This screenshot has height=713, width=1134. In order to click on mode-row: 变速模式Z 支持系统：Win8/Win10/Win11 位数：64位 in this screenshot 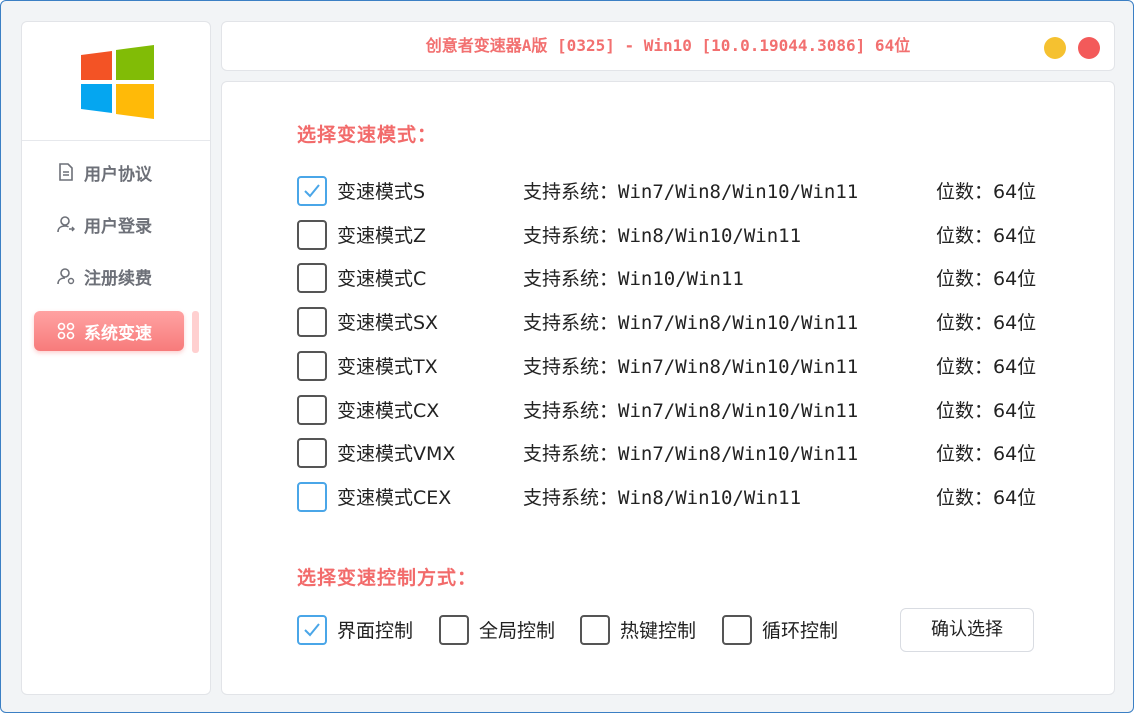, I will do `click(687, 236)`.